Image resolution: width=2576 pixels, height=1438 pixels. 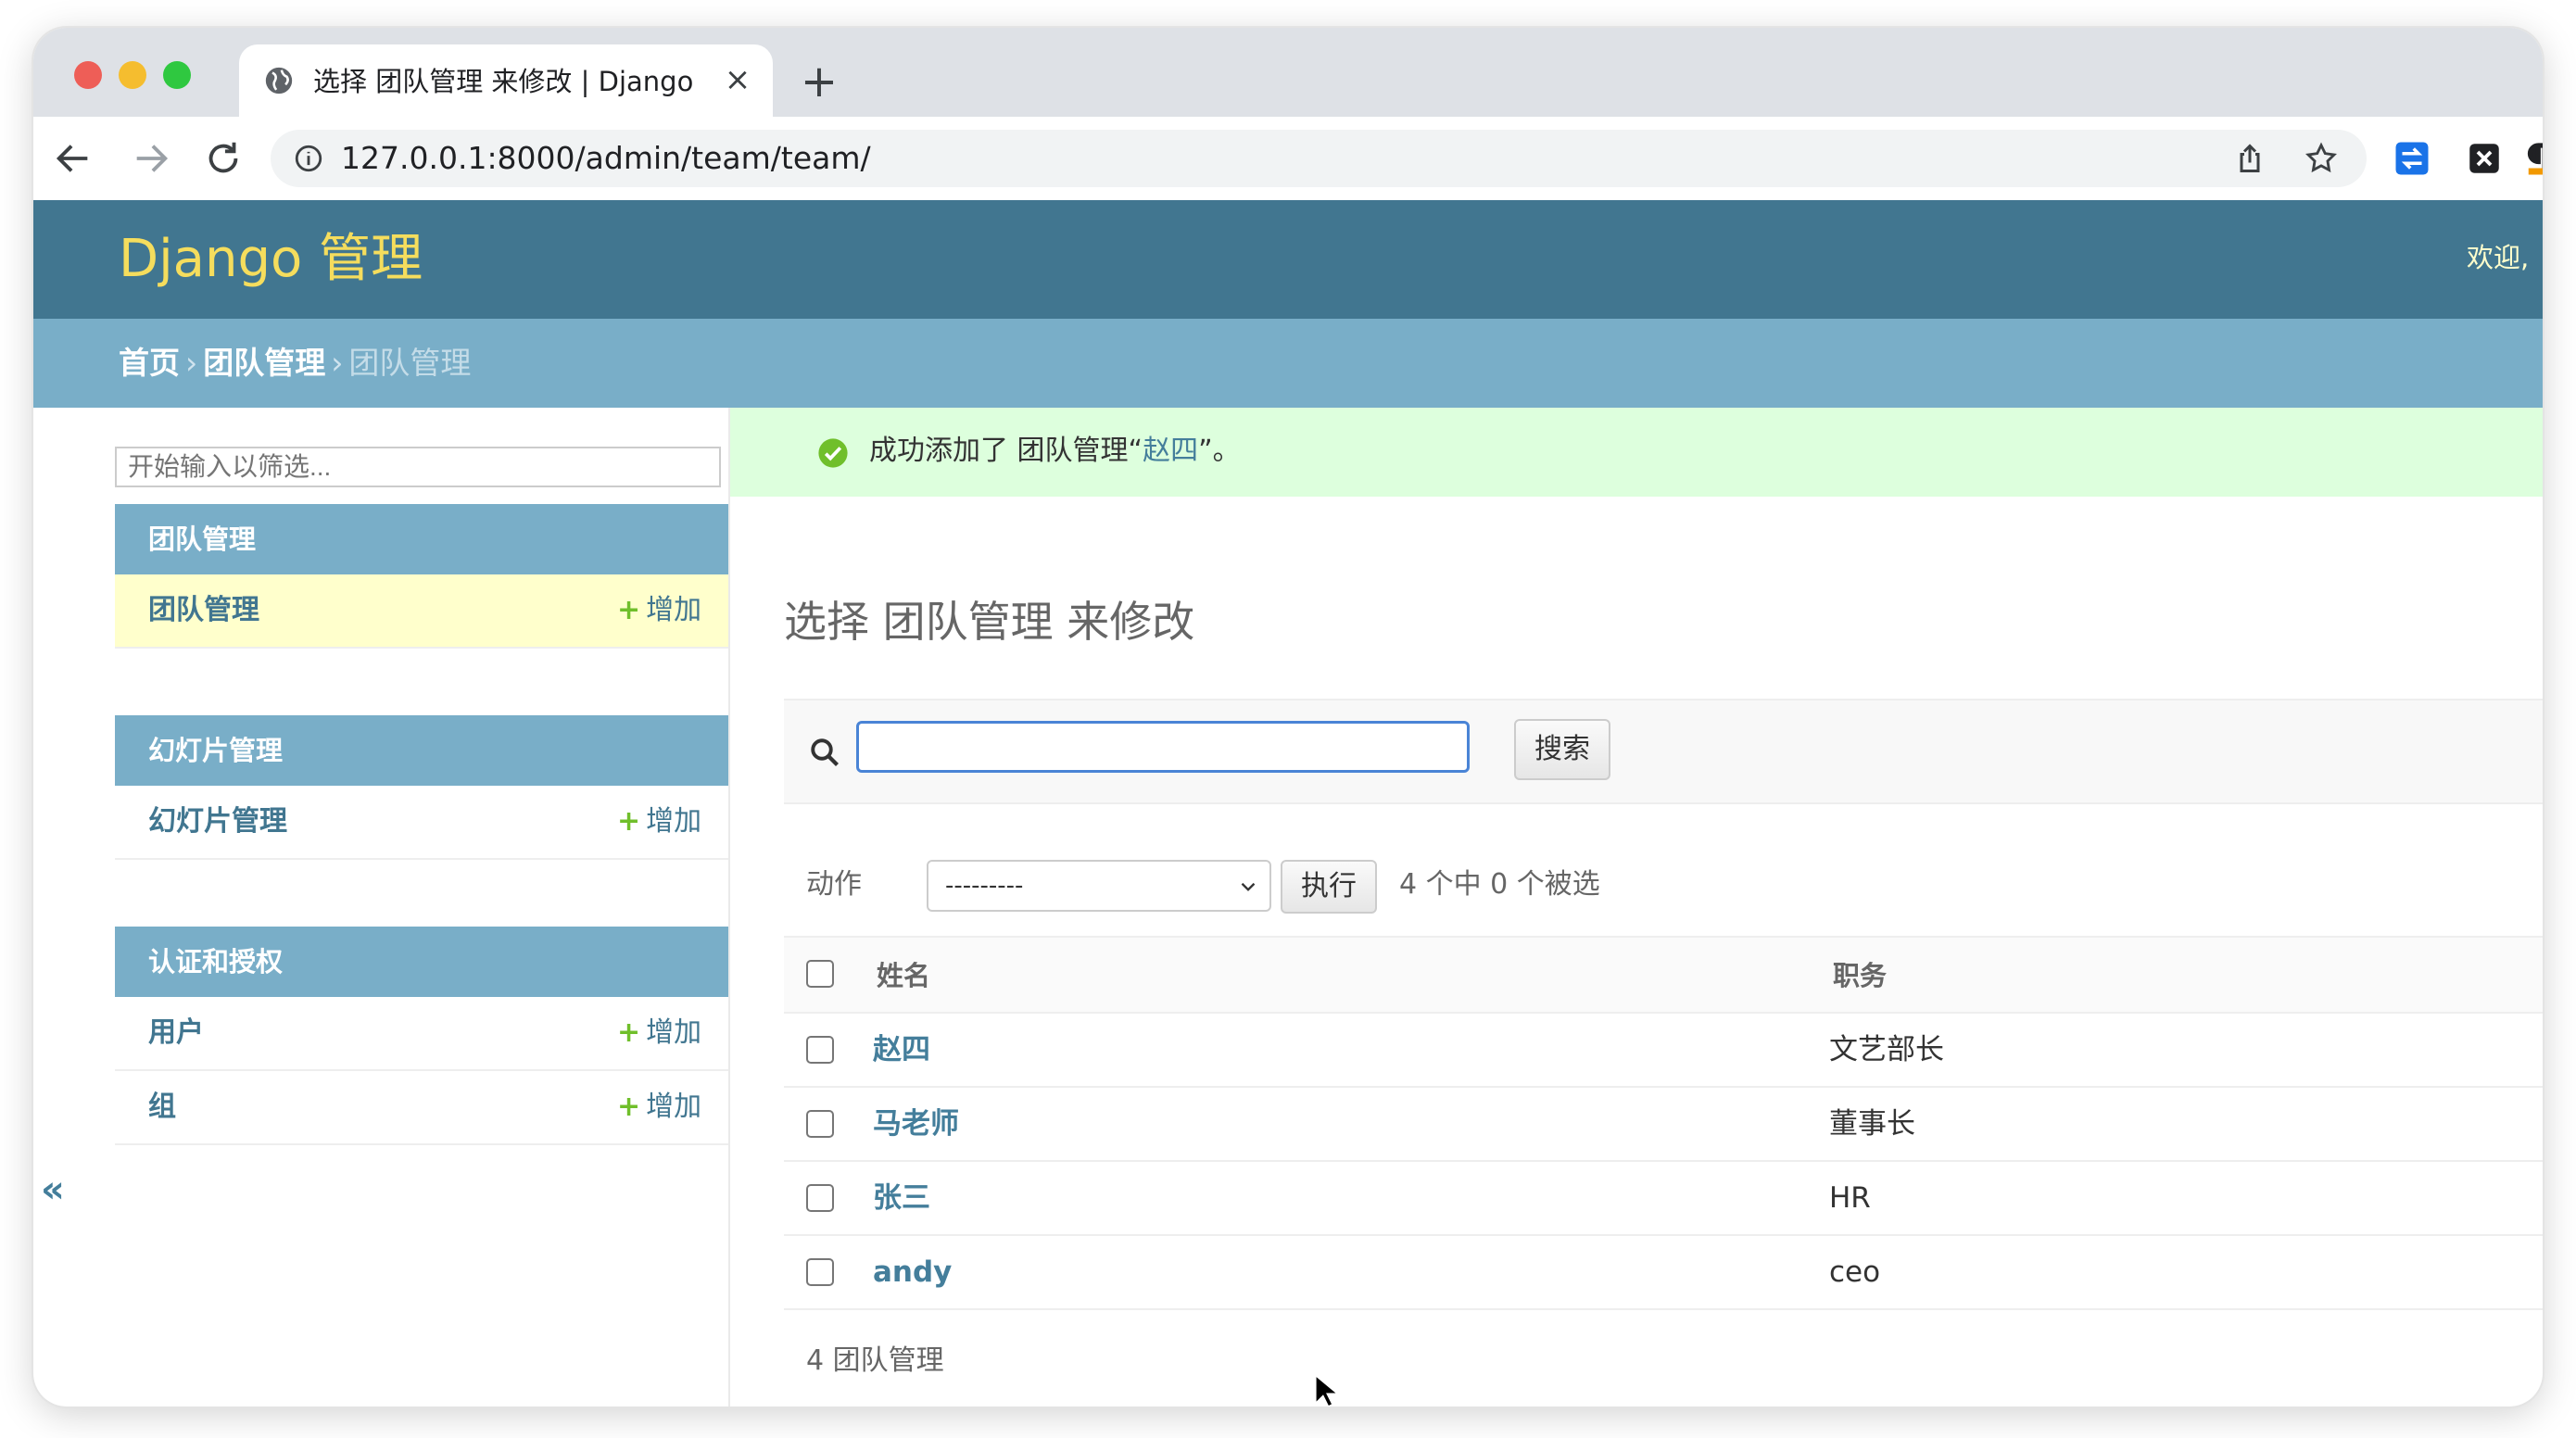 I want to click on close-window-button, so click(x=88, y=75).